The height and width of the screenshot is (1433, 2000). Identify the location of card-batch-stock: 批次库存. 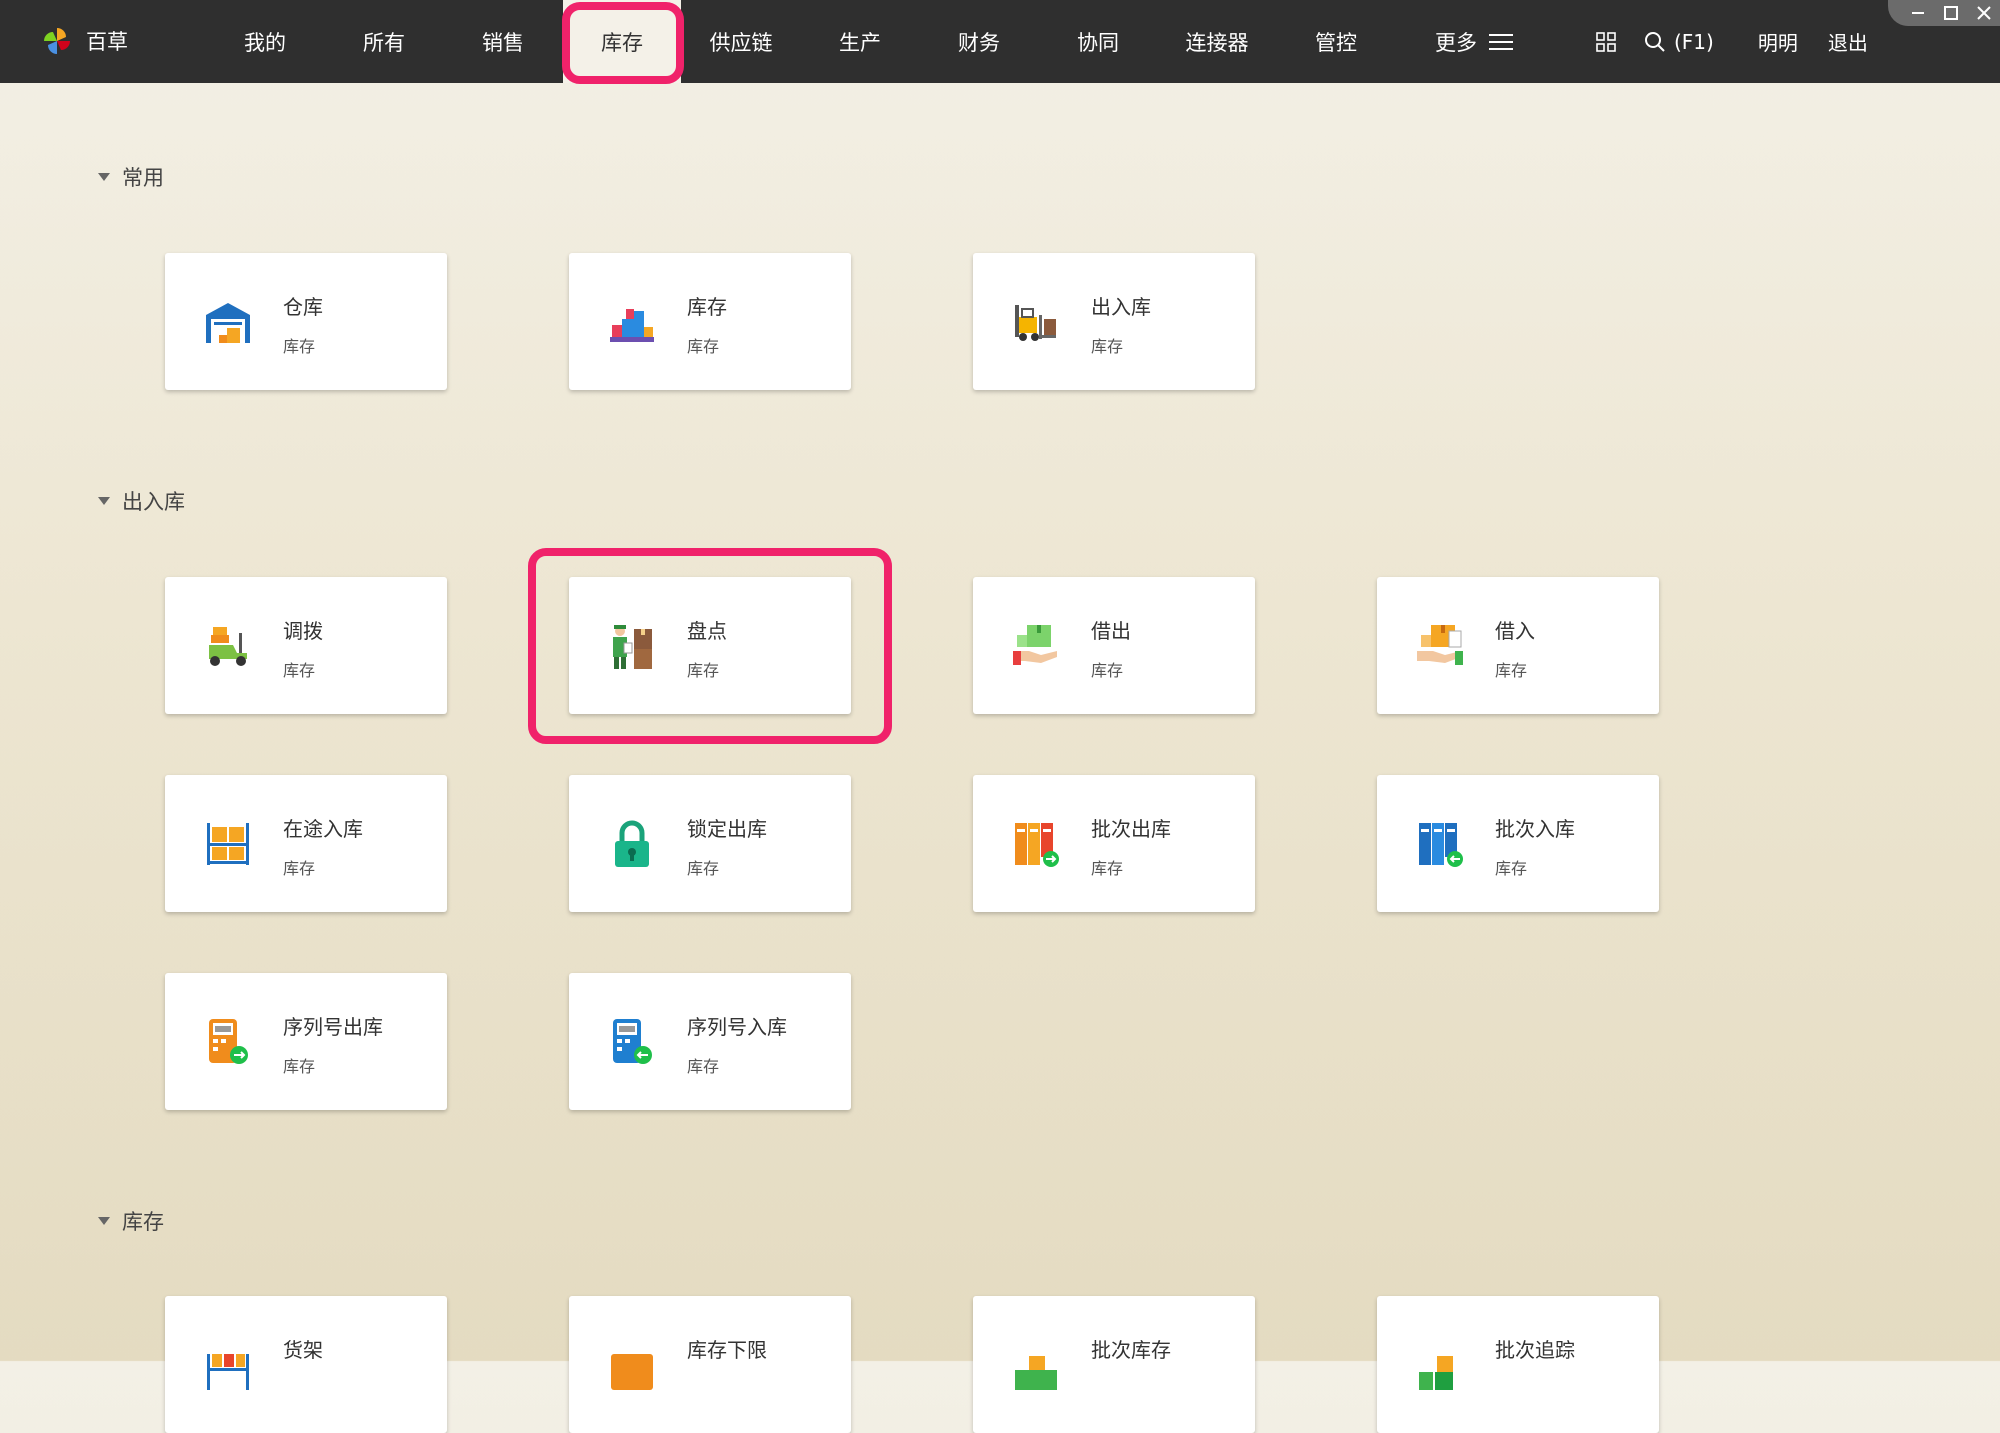
(1114, 1364).